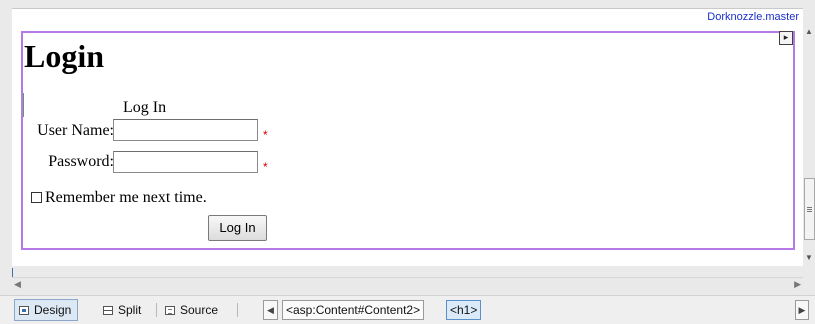 This screenshot has height=324, width=815. Describe the element at coordinates (130, 310) in the screenshot. I see `tab-split-label: Split` at that location.